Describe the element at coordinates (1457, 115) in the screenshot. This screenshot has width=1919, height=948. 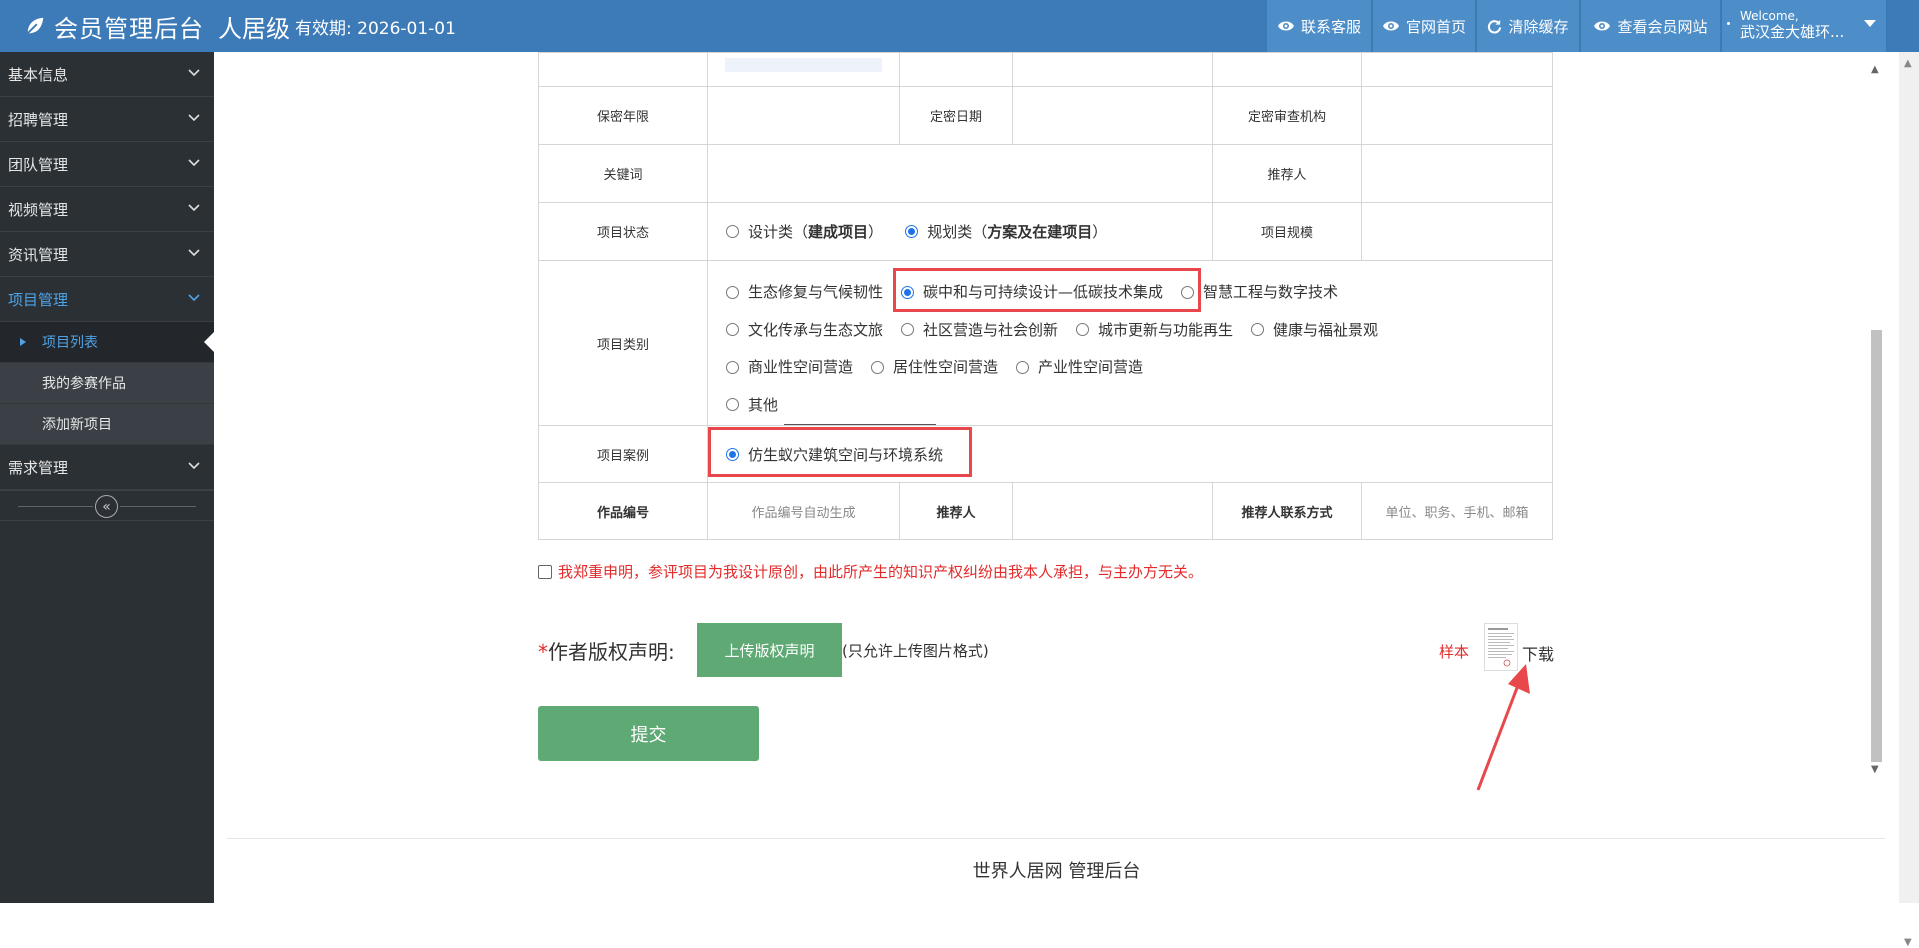
I see `review-org-input` at that location.